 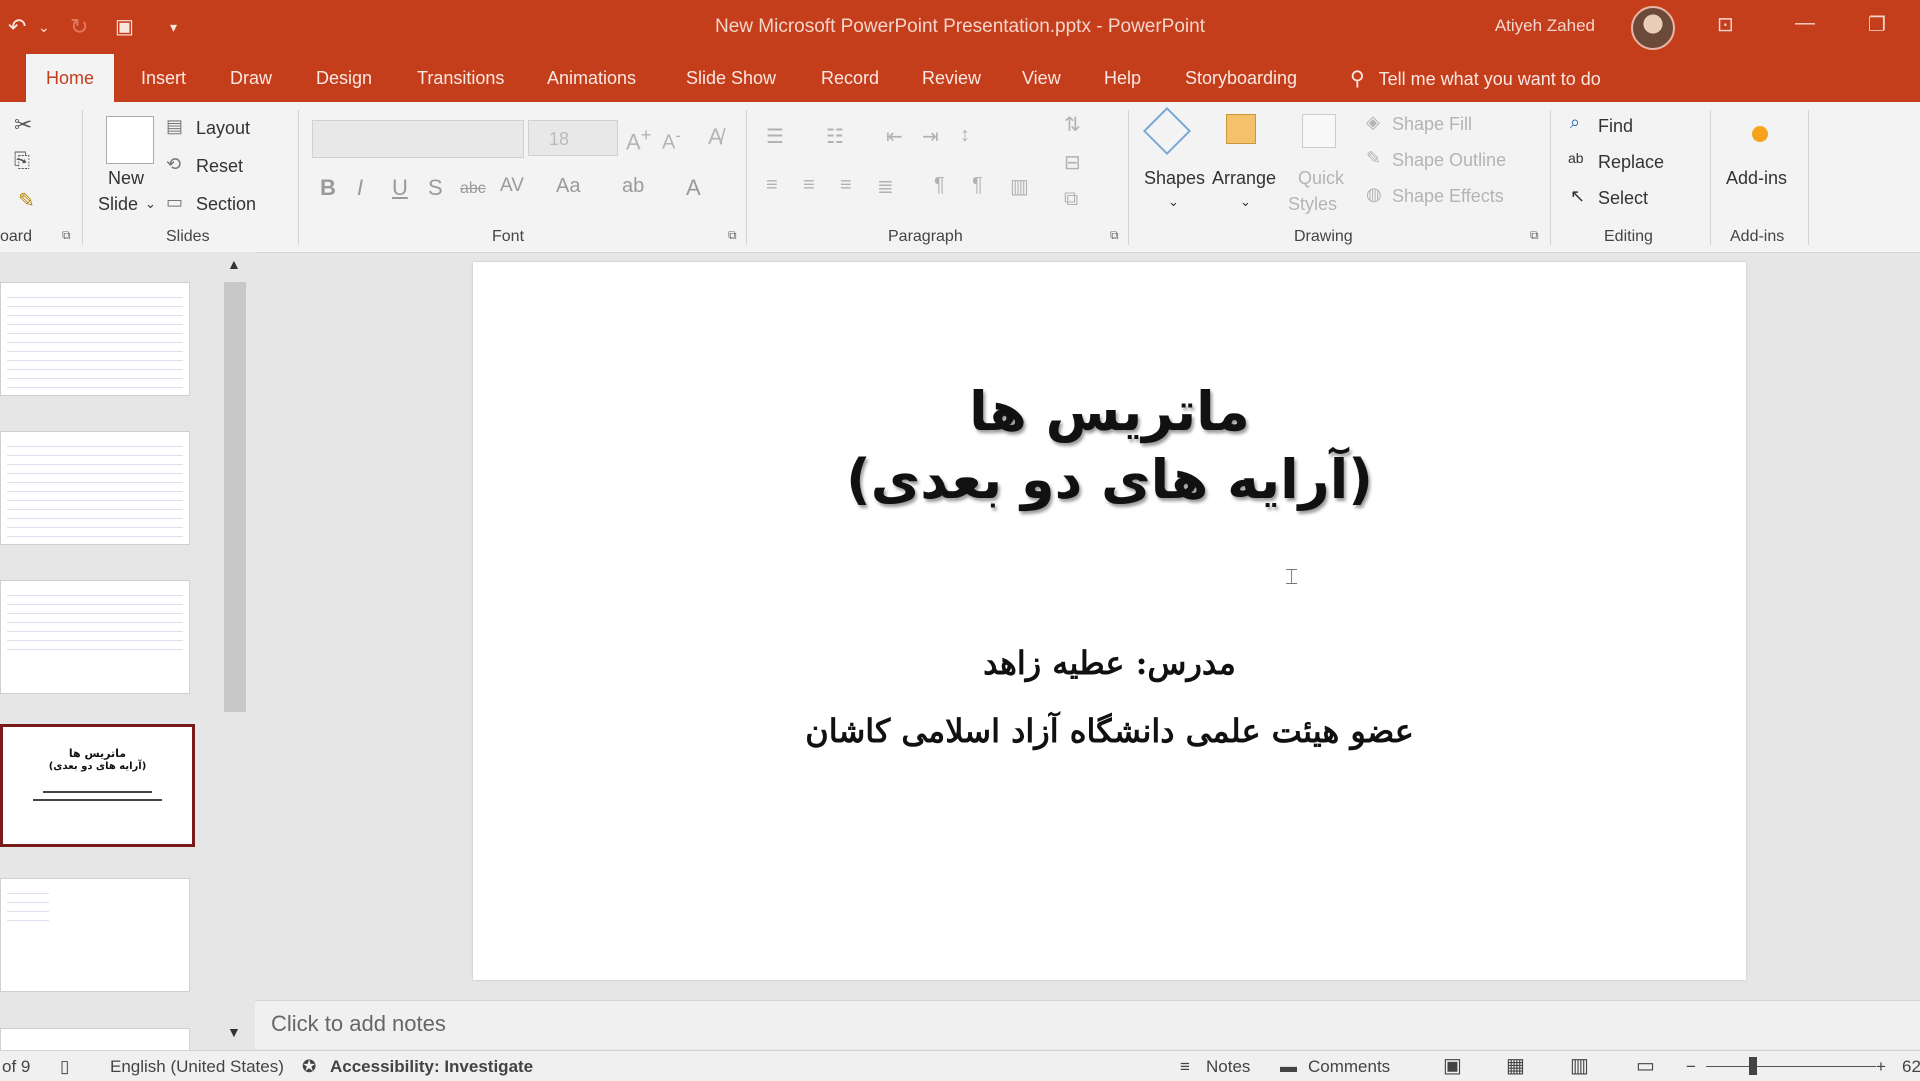 What do you see at coordinates (1041, 78) in the screenshot?
I see `tab-view: View` at bounding box center [1041, 78].